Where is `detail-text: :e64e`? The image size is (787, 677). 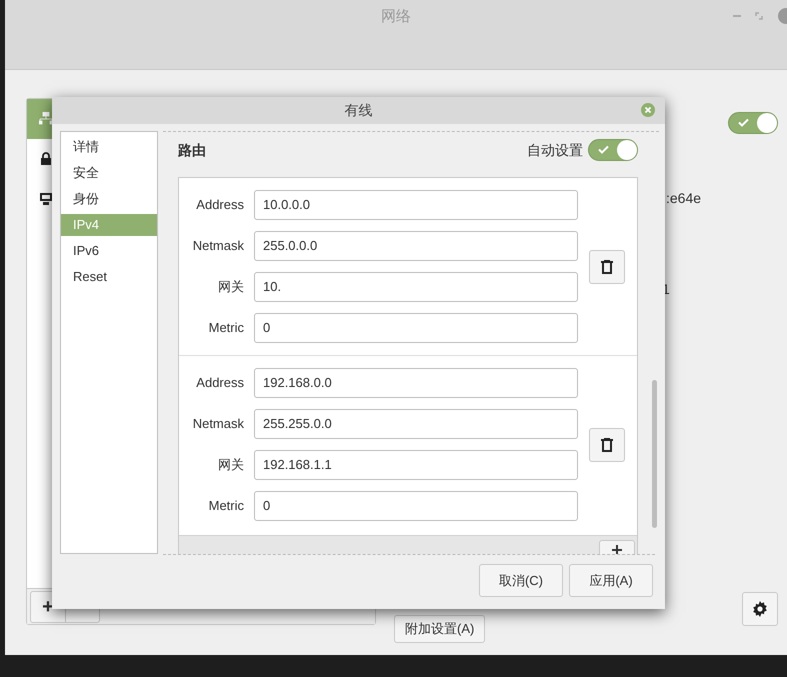
detail-text: :e64e is located at coordinates (684, 198).